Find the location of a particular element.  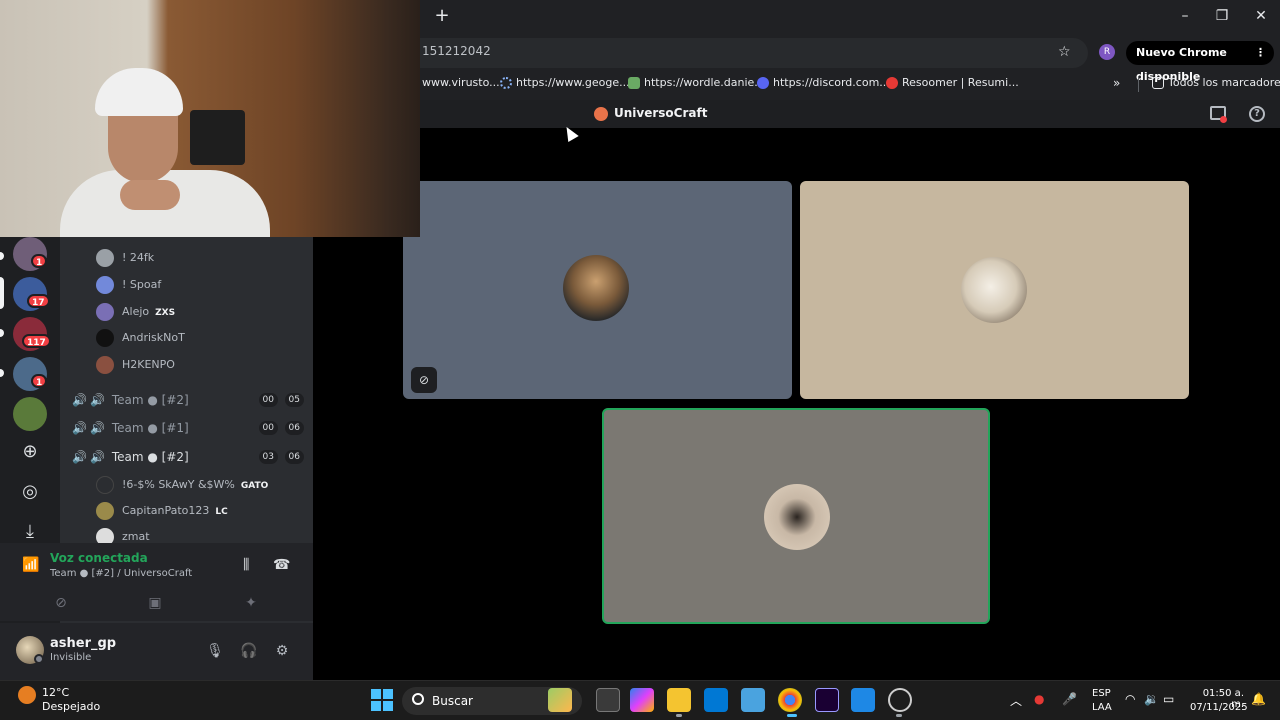

signal-icon: 📶 is located at coordinates (31, 566).